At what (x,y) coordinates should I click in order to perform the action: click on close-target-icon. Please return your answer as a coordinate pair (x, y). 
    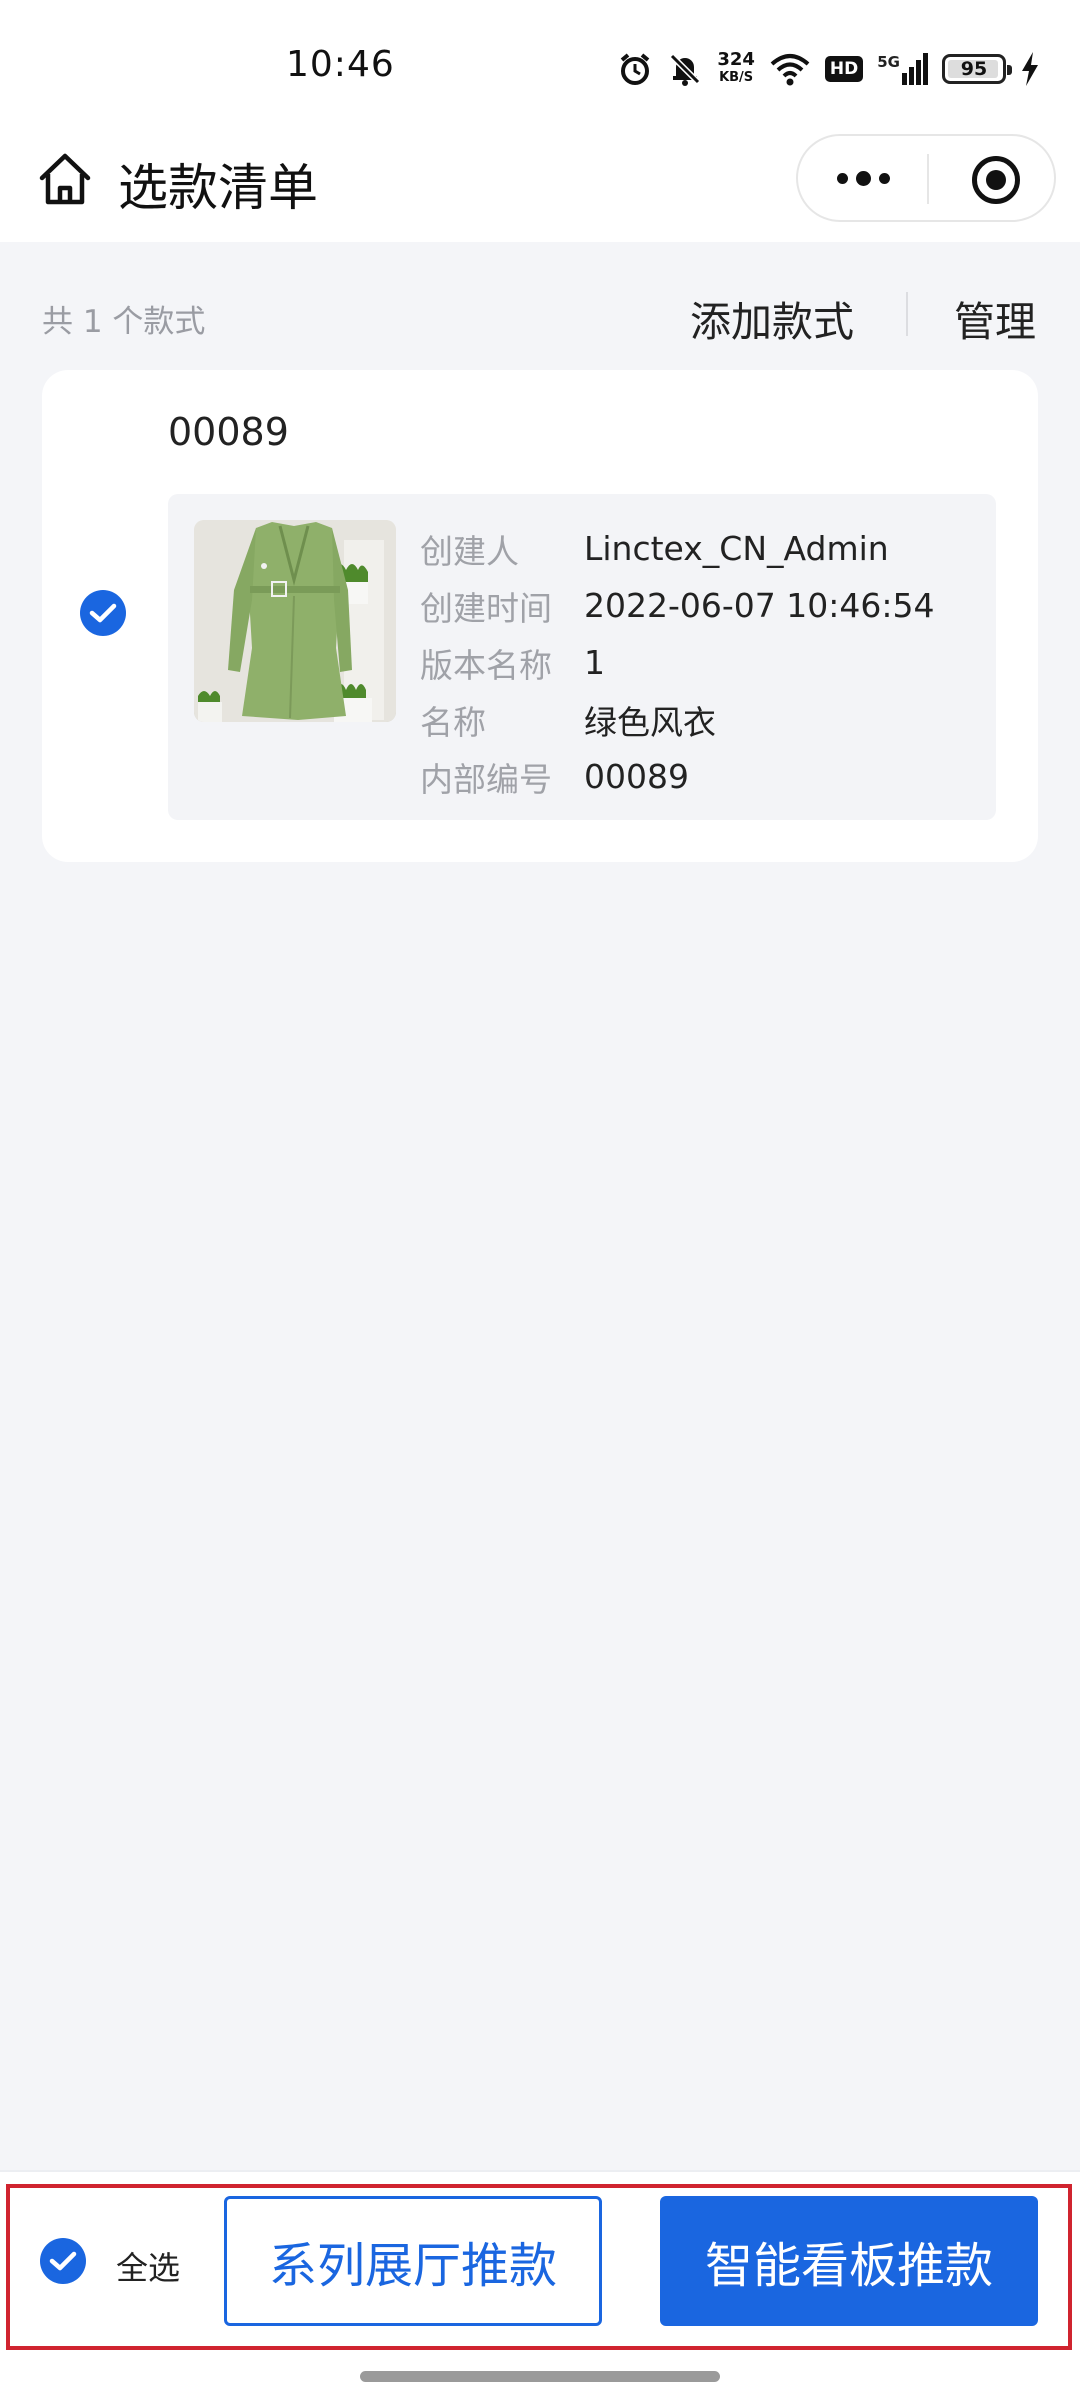
    Looking at the image, I should click on (996, 180).